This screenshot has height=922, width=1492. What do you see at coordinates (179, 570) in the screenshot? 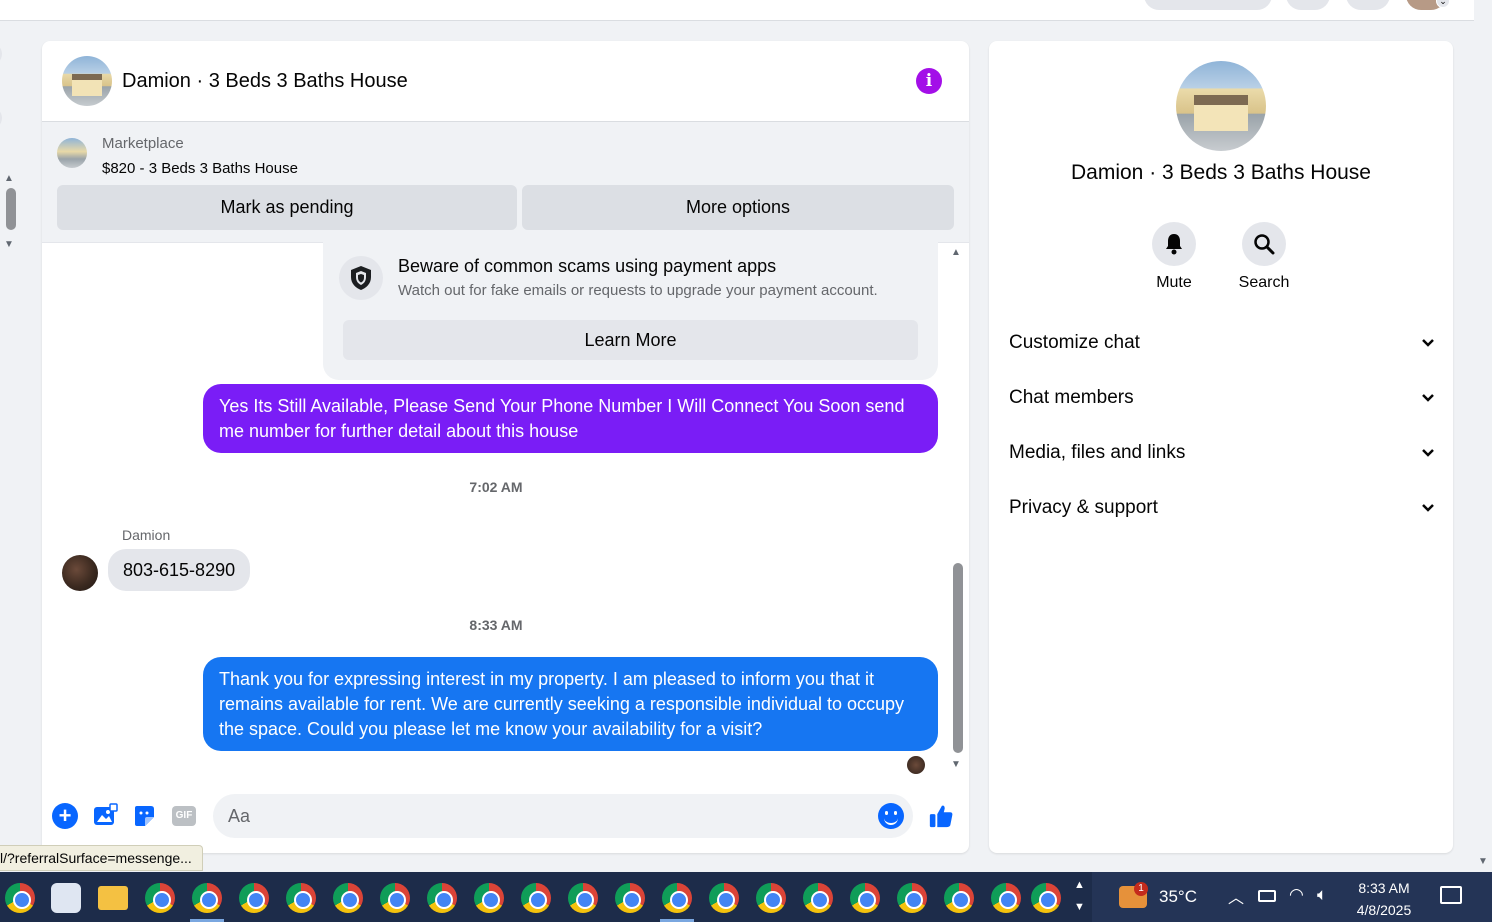
I see `incoming-message: 803-615-8290` at bounding box center [179, 570].